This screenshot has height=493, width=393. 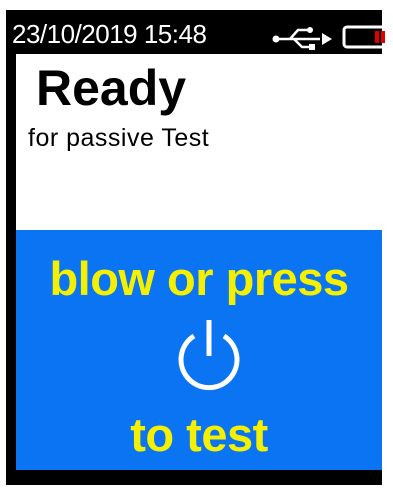 I want to click on prompt-text-to-test: to test, so click(x=199, y=434).